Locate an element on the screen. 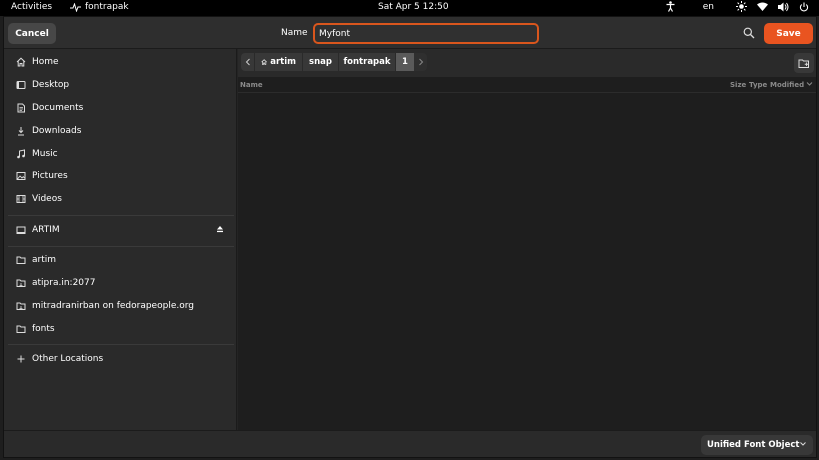 This screenshot has width=819, height=460. crumb-label: snap is located at coordinates (320, 62).